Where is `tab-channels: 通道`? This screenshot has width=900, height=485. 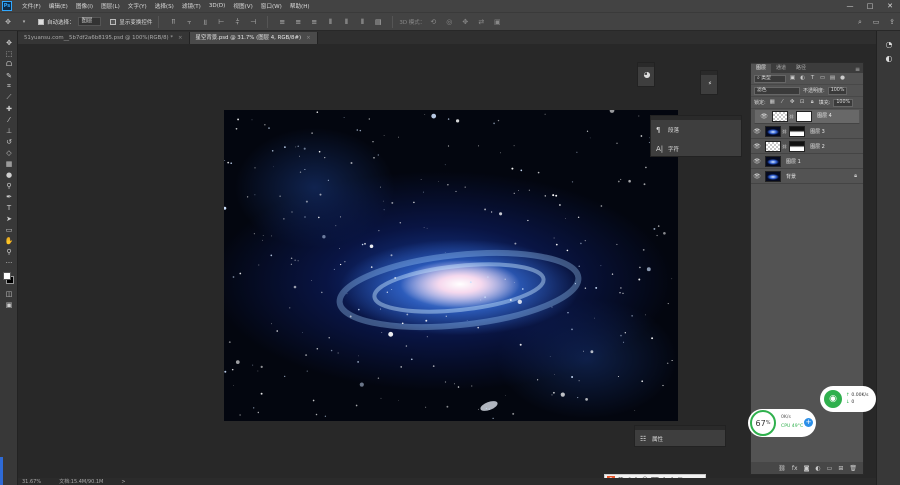
tab-channels: 通道 is located at coordinates (781, 68).